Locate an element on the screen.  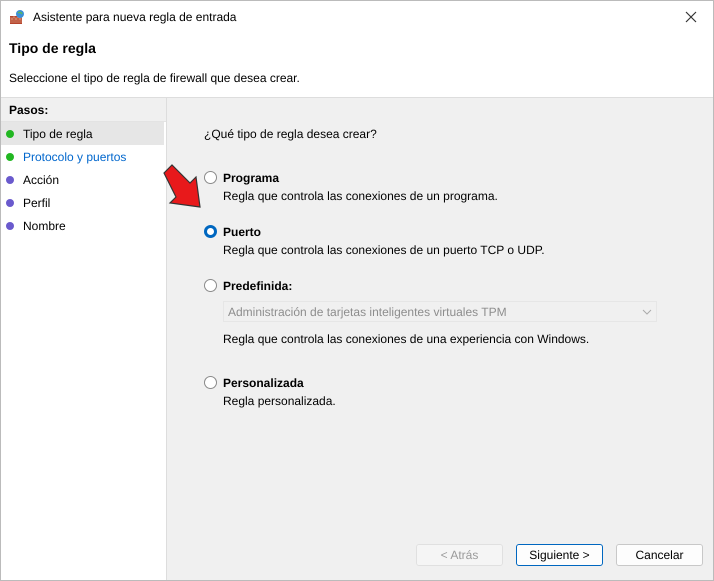
step-item: Tipo de regla is located at coordinates (82, 133).